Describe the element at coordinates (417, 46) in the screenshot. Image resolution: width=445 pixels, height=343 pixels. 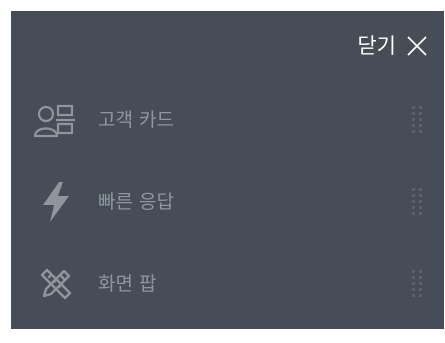
I see `close-icon` at that location.